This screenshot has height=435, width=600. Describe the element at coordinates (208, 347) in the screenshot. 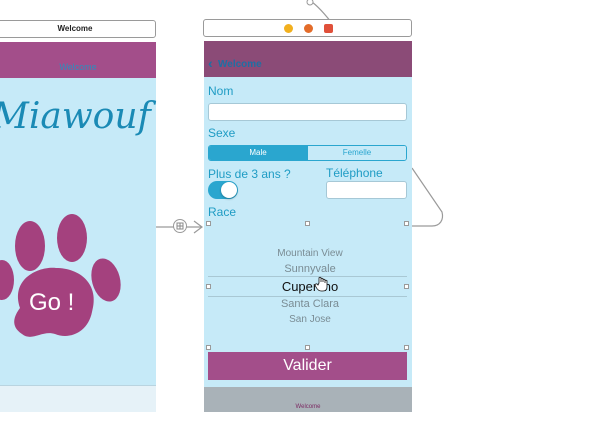

I see `resize-handle-bottom-left` at that location.